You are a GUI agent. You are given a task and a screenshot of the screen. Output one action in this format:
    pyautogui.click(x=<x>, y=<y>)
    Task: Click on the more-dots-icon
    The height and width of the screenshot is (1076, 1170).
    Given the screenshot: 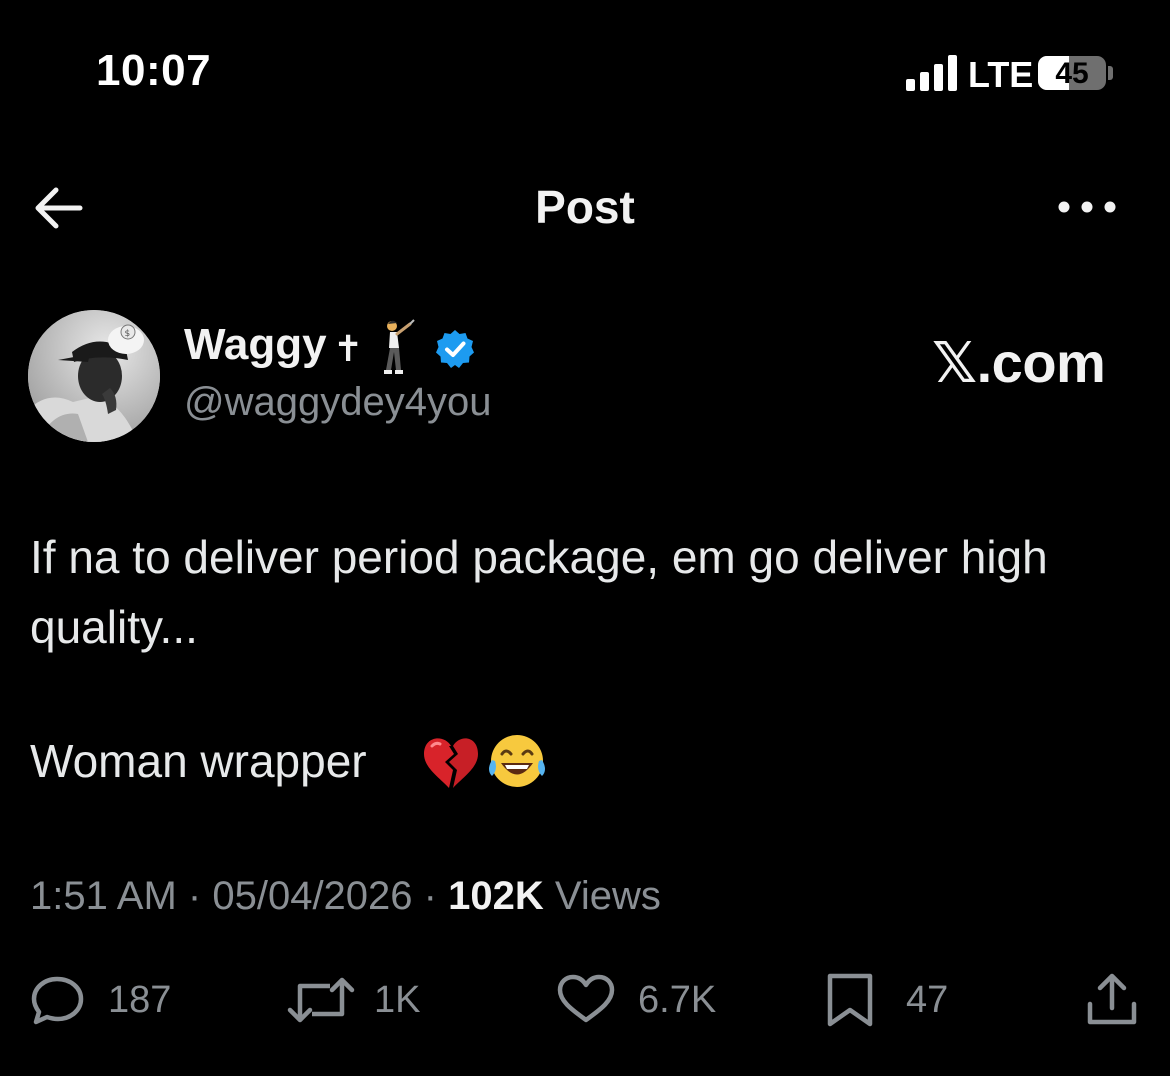 What is the action you would take?
    pyautogui.click(x=1087, y=207)
    